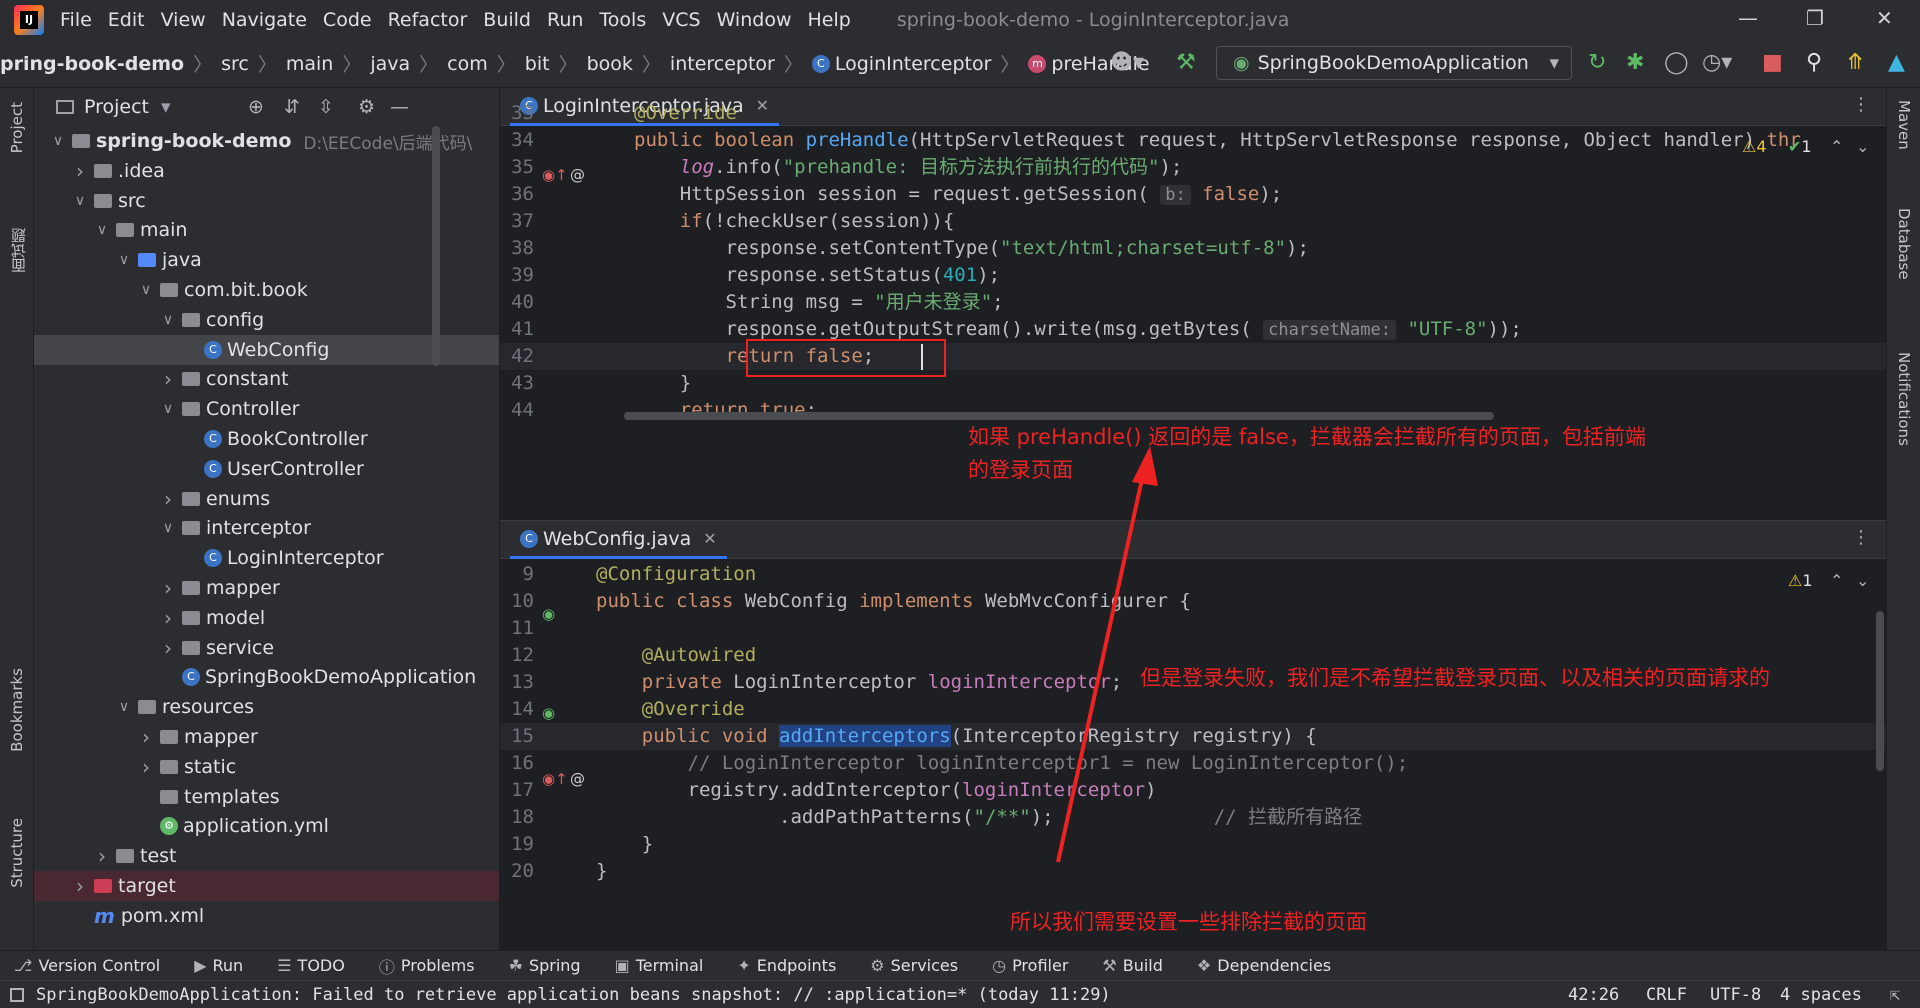 The width and height of the screenshot is (1920, 1008). What do you see at coordinates (292, 107) in the screenshot?
I see `expand-all-icon: ⇵` at bounding box center [292, 107].